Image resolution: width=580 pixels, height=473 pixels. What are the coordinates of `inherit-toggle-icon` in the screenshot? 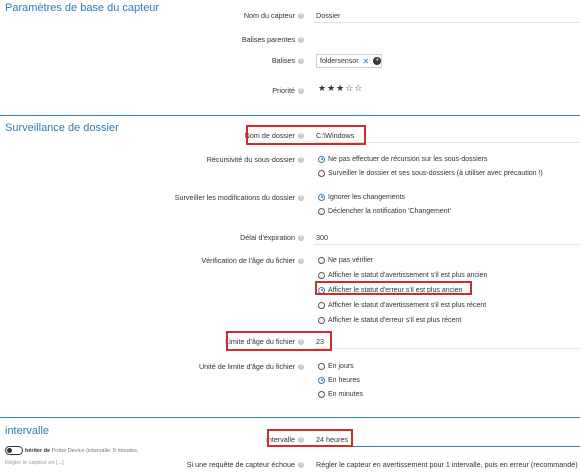 It's located at (14, 450).